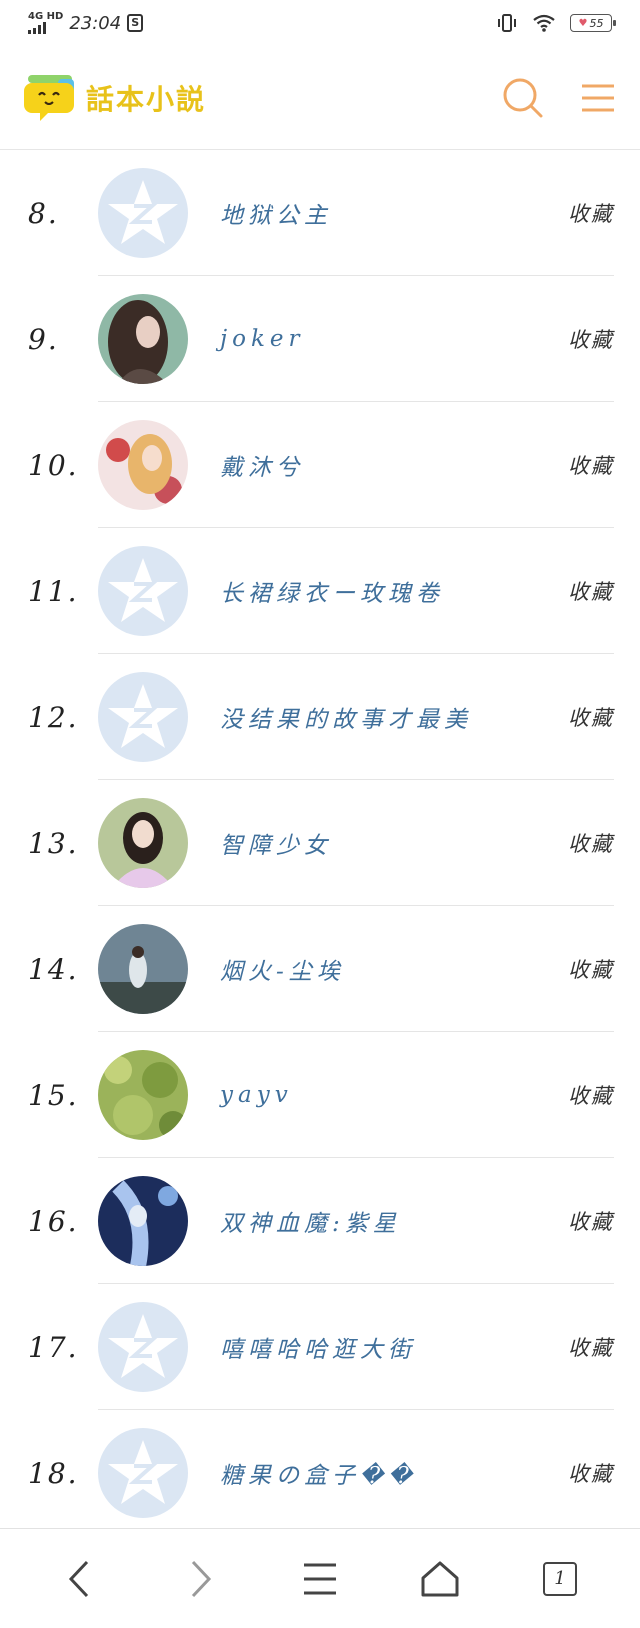  Describe the element at coordinates (53, 591) in the screenshot. I see `rank-number: 11.` at that location.